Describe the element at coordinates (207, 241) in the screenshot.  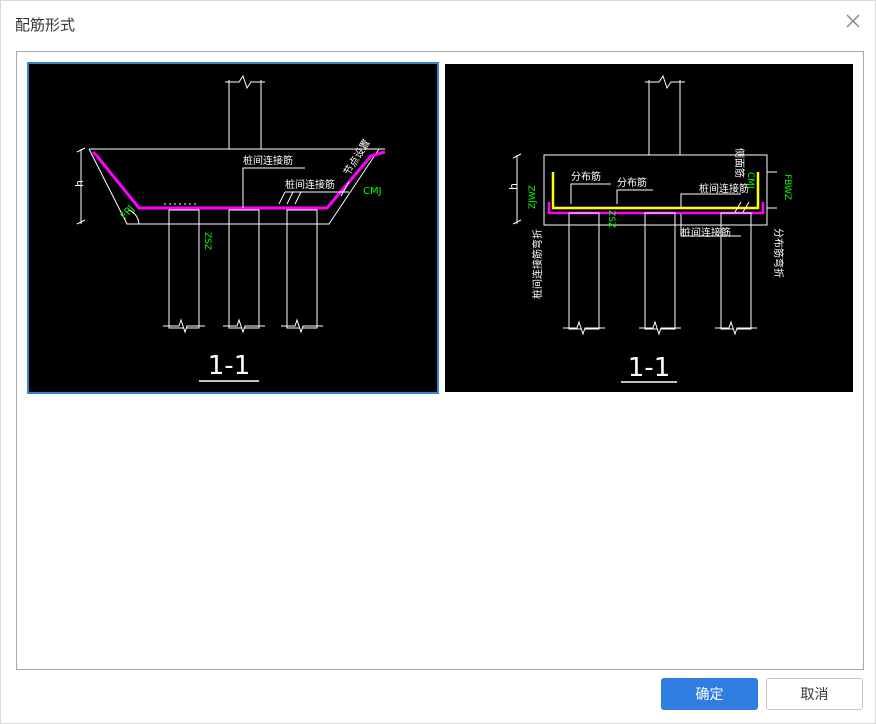
I see `label-zs: ZSZ` at that location.